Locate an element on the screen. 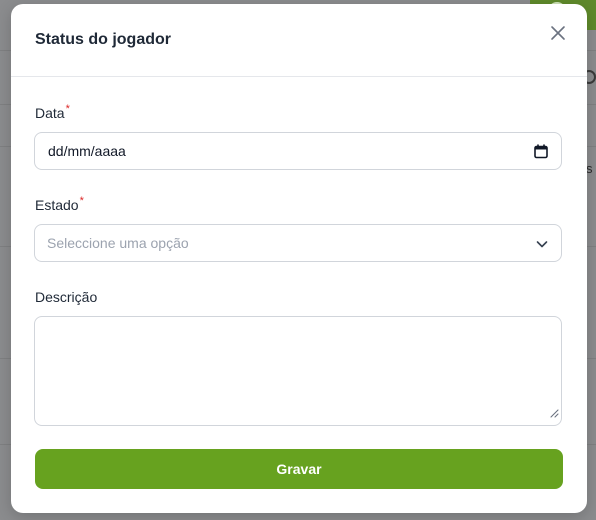  calendar-icon is located at coordinates (541, 154).